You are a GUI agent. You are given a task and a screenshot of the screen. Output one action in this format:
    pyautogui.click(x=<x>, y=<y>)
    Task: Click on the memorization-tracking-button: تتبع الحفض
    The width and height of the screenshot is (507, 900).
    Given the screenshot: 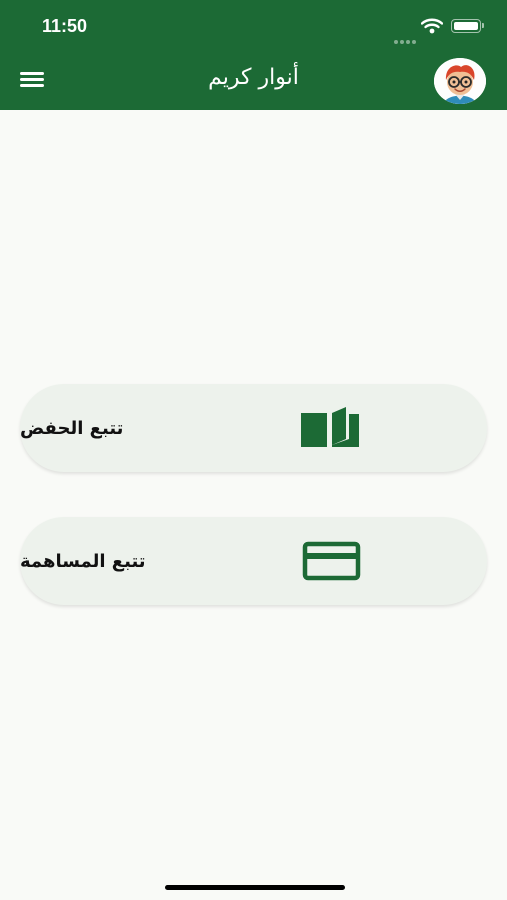 What is the action you would take?
    pyautogui.click(x=253, y=428)
    